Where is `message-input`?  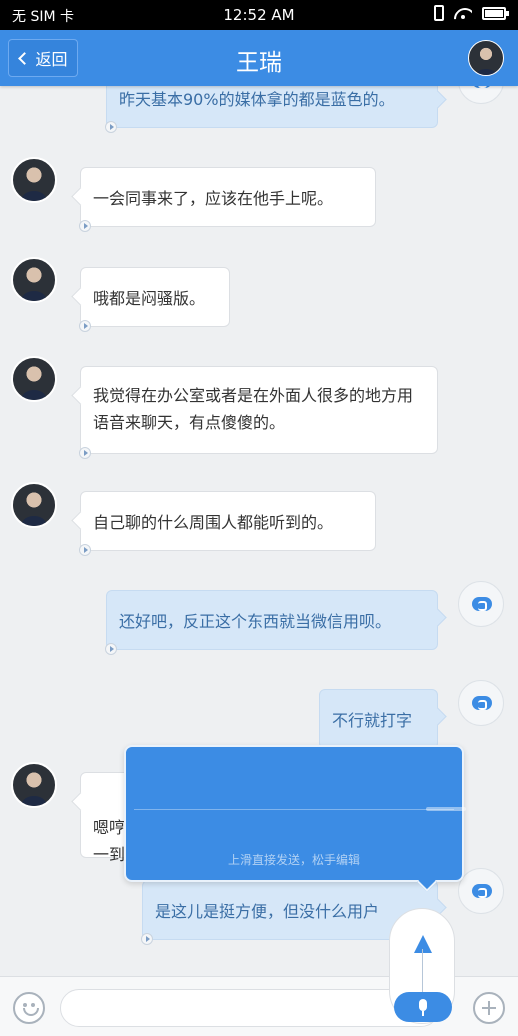
message-input is located at coordinates (250, 1008).